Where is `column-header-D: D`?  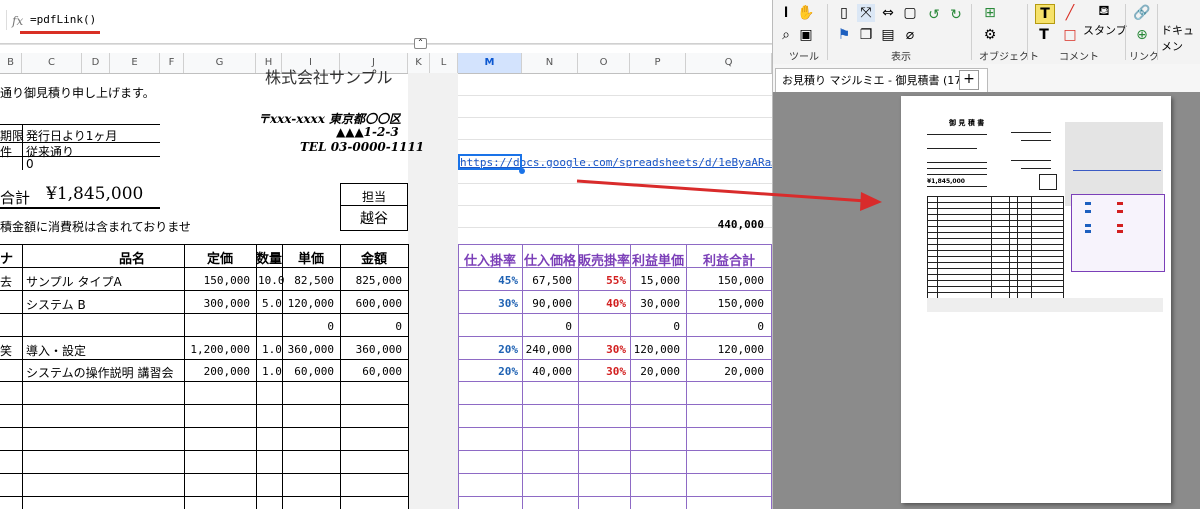 column-header-D: D is located at coordinates (96, 63).